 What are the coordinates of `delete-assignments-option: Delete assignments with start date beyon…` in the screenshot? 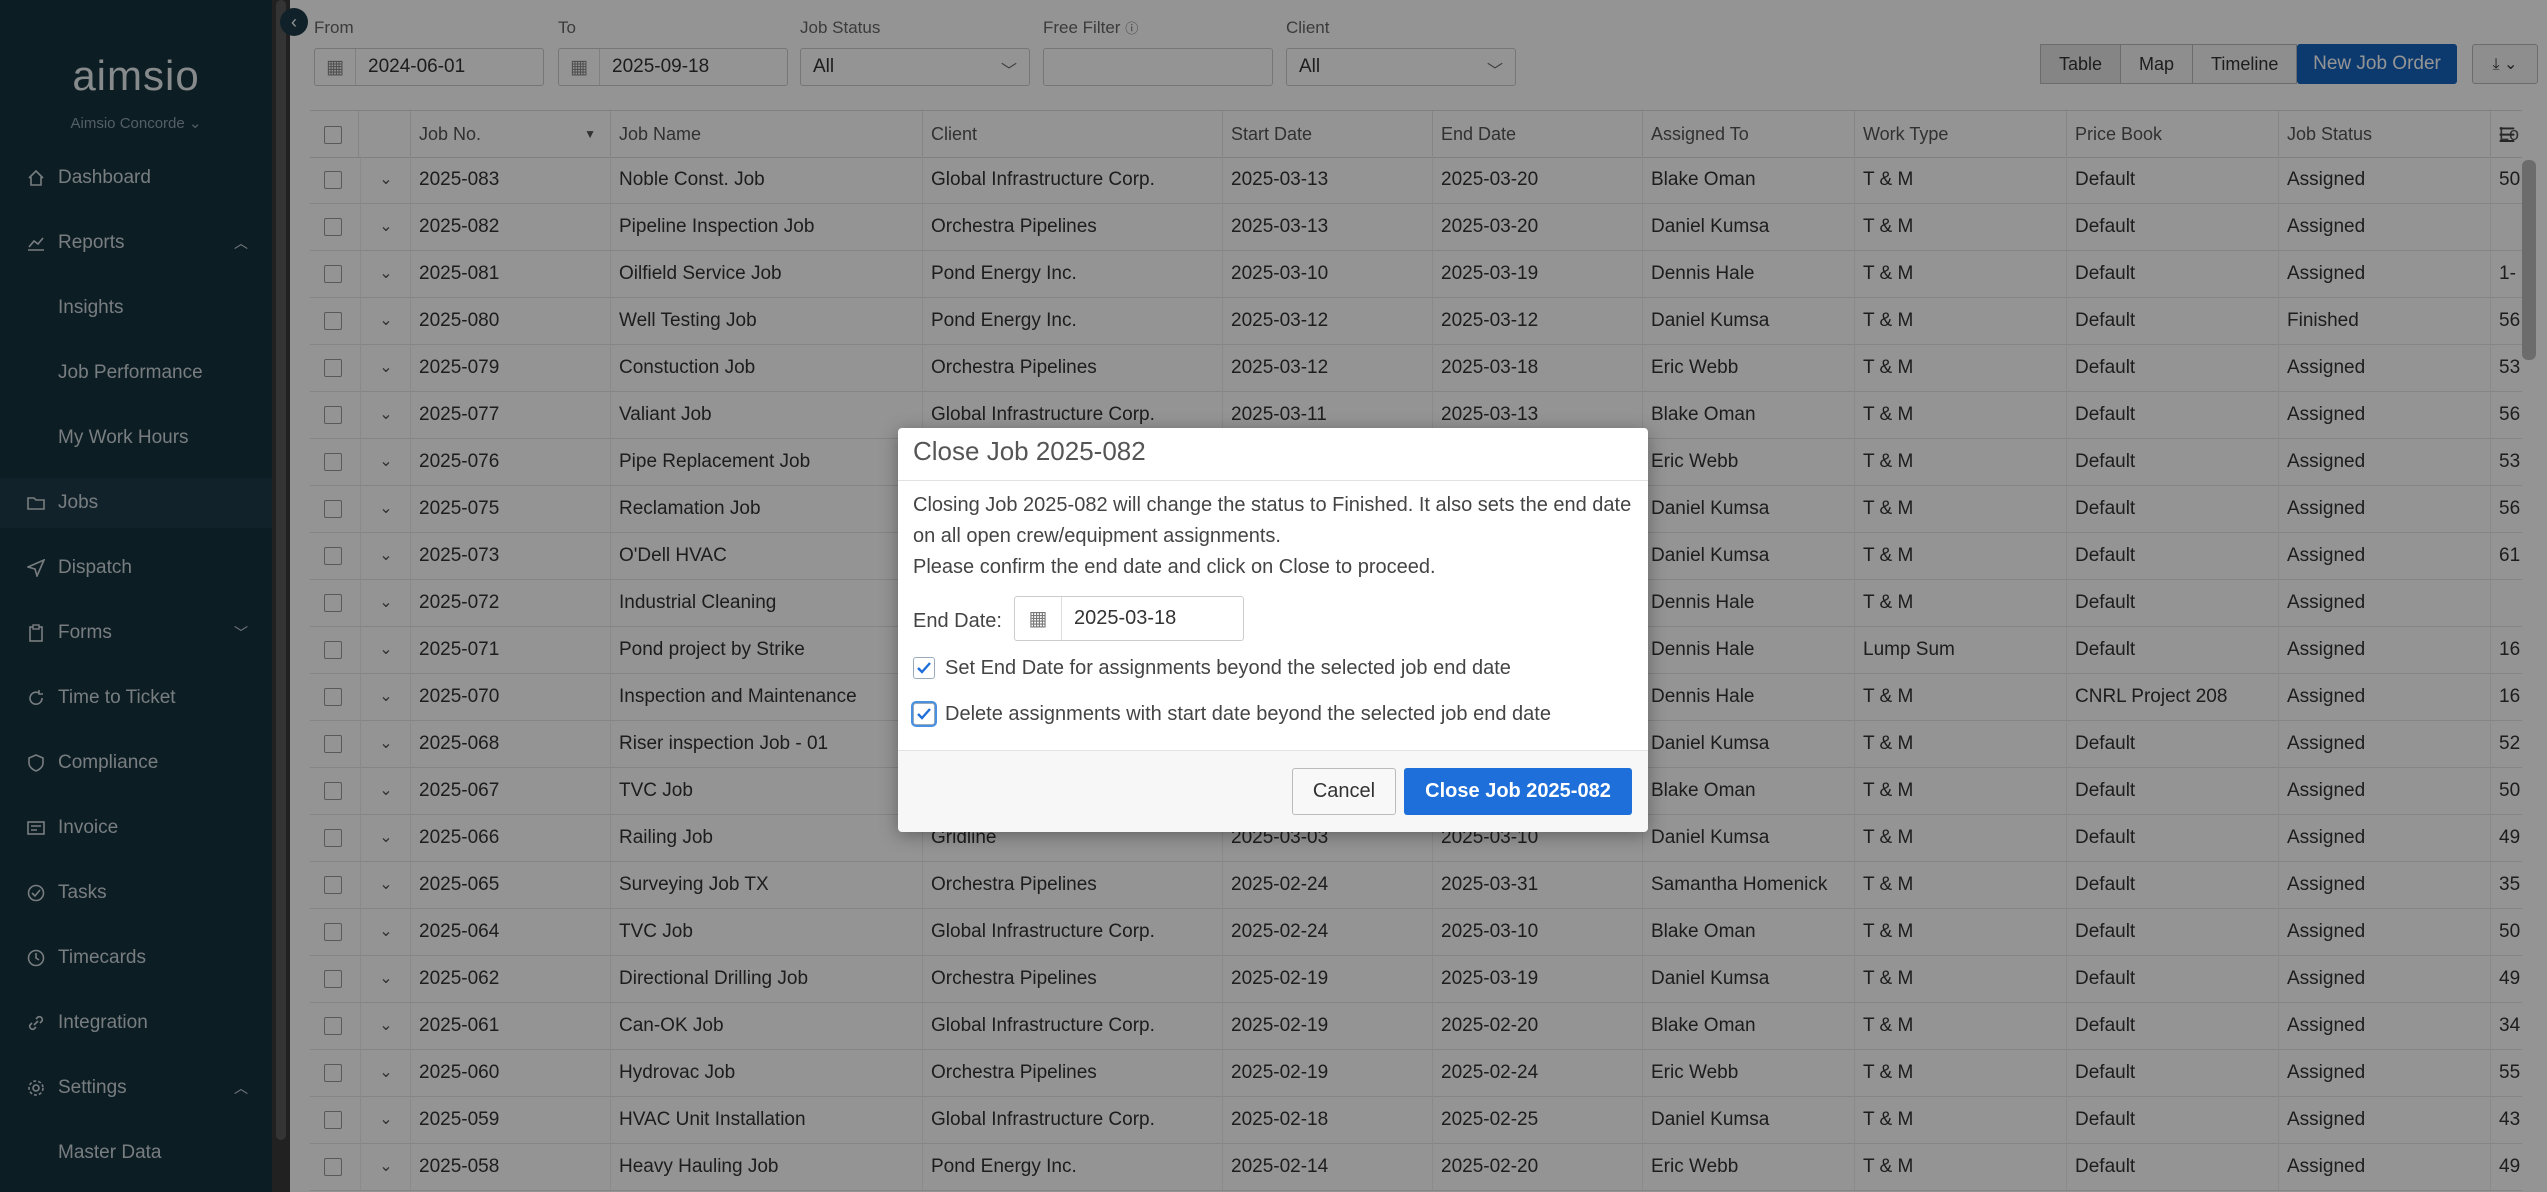 It's located at (1232, 714).